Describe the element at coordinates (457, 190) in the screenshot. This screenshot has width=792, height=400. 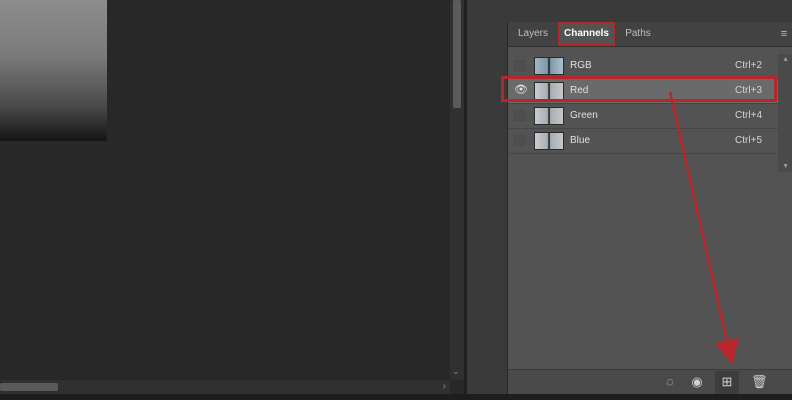
I see `canvas-vertical-scrollbar: ⌄` at that location.